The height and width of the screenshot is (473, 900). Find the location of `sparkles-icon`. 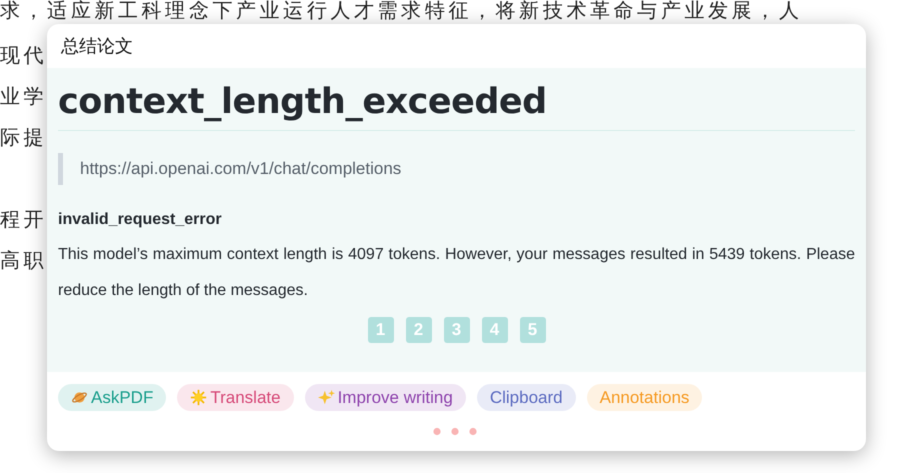

sparkles-icon is located at coordinates (326, 397).